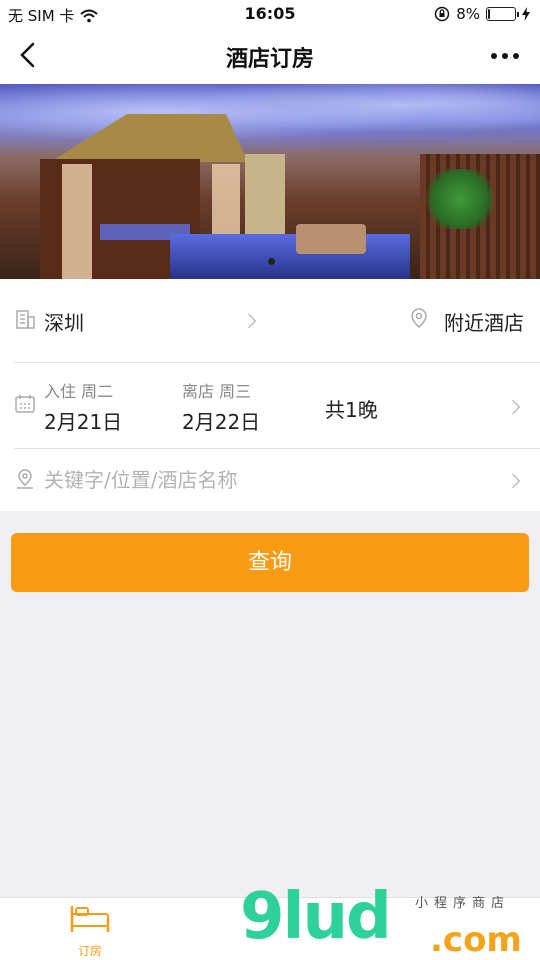 The image size is (540, 960). I want to click on watermark-small: 小程序商店, so click(463, 903).